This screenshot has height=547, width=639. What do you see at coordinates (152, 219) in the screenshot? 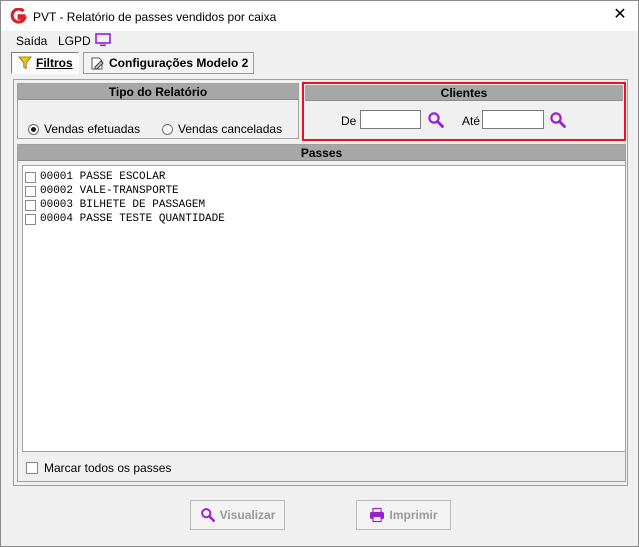
I see `pass-name: PASSE TESTE QUANTIDADE` at bounding box center [152, 219].